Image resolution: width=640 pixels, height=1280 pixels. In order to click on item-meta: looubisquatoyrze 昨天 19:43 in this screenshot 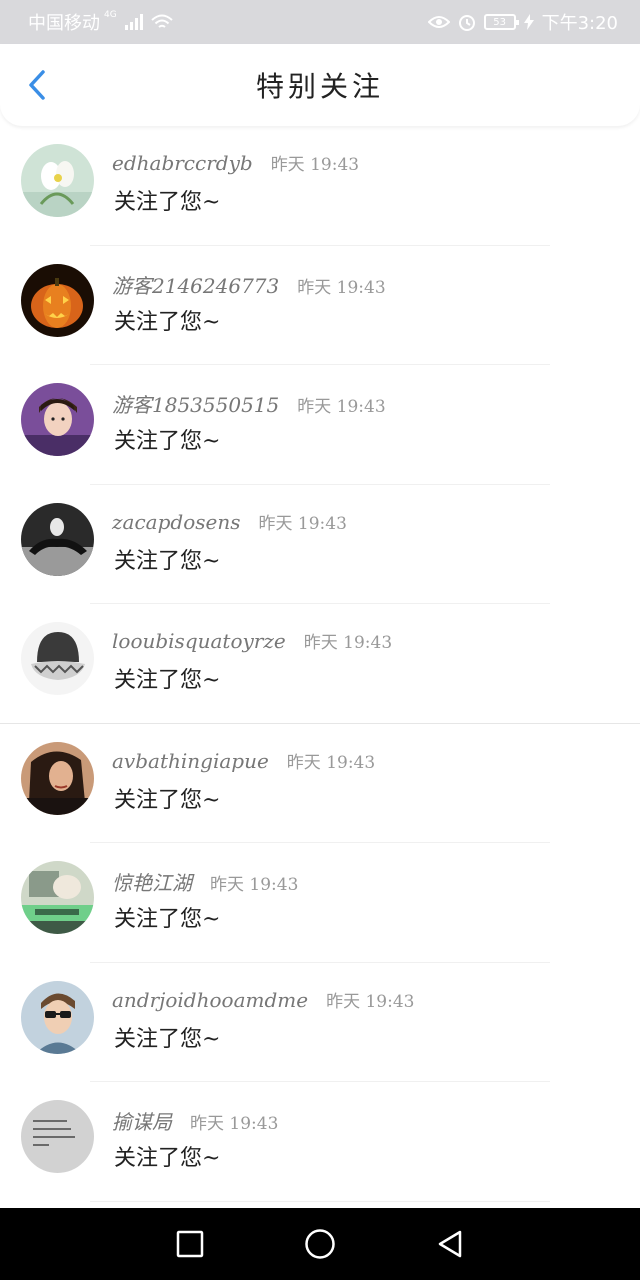, I will do `click(252, 640)`.